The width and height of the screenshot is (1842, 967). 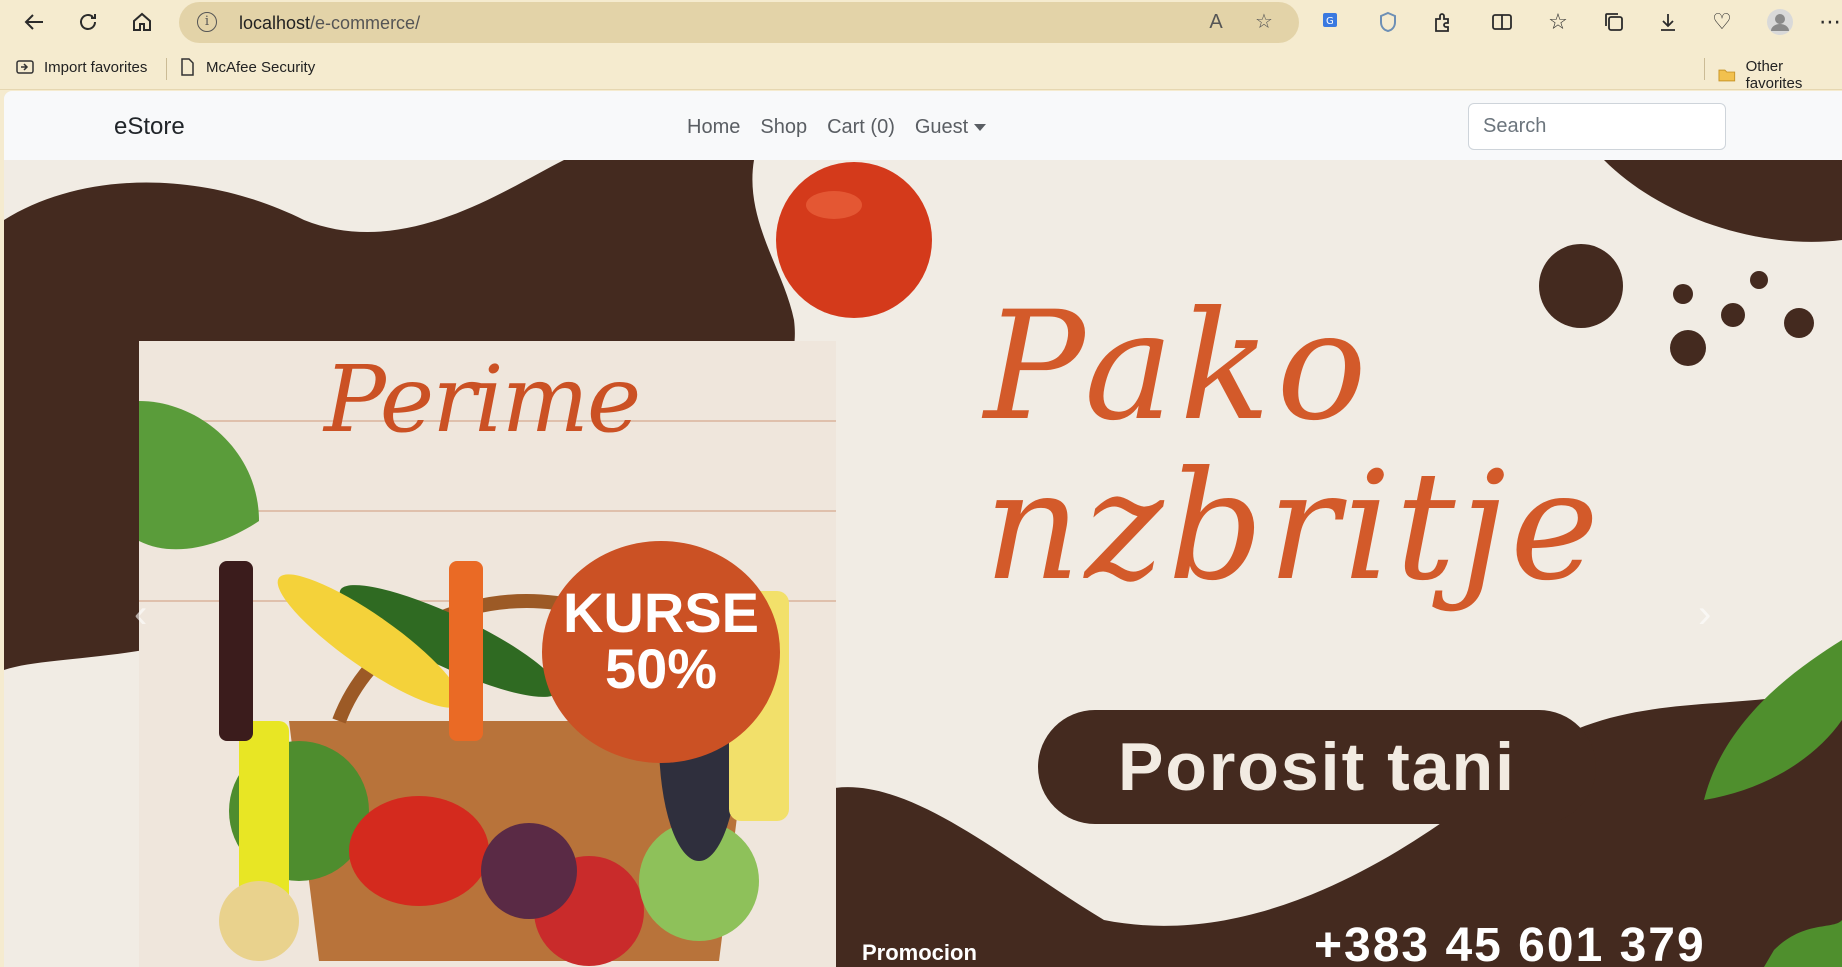 I want to click on browser-essentials-icon: ♡, so click(x=1722, y=22).